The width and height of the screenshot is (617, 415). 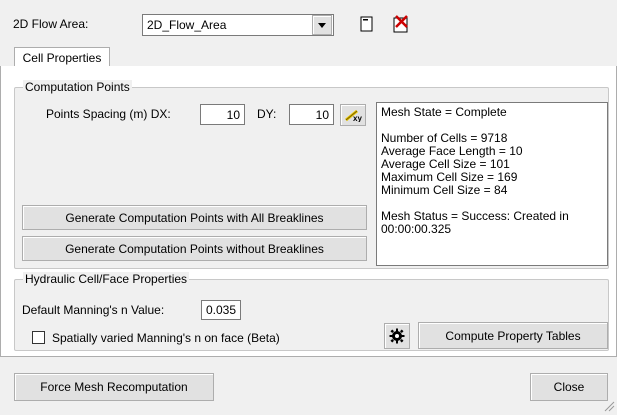 I want to click on chevron-down-icon, so click(x=322, y=25).